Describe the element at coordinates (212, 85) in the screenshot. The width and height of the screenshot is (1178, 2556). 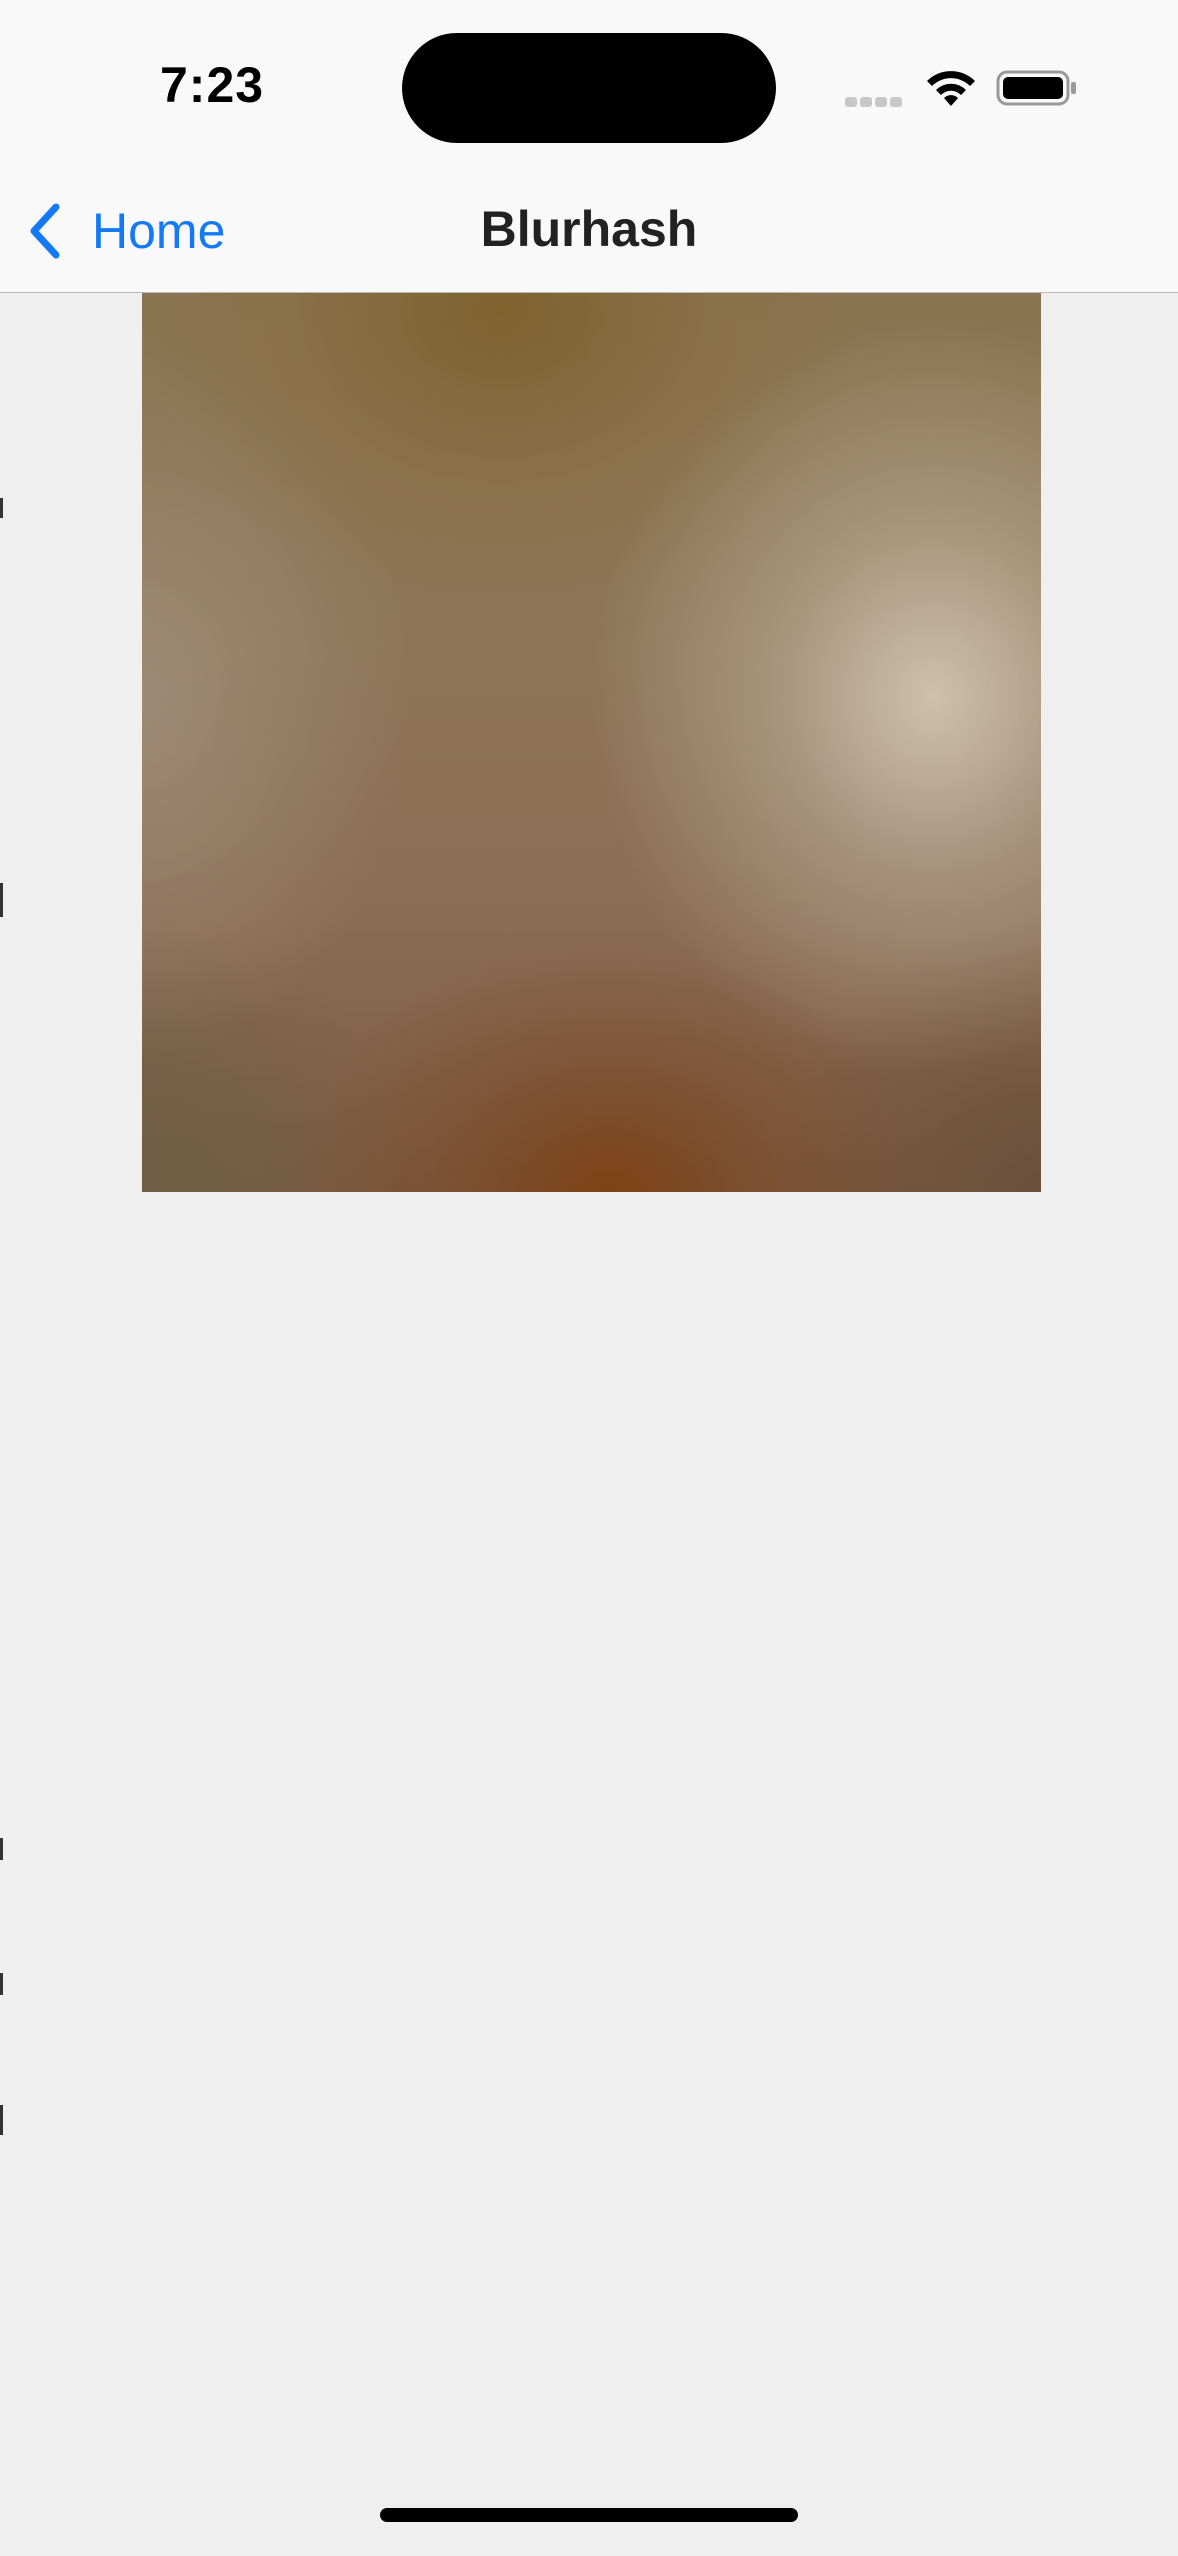
I see `status-time: 7:23` at that location.